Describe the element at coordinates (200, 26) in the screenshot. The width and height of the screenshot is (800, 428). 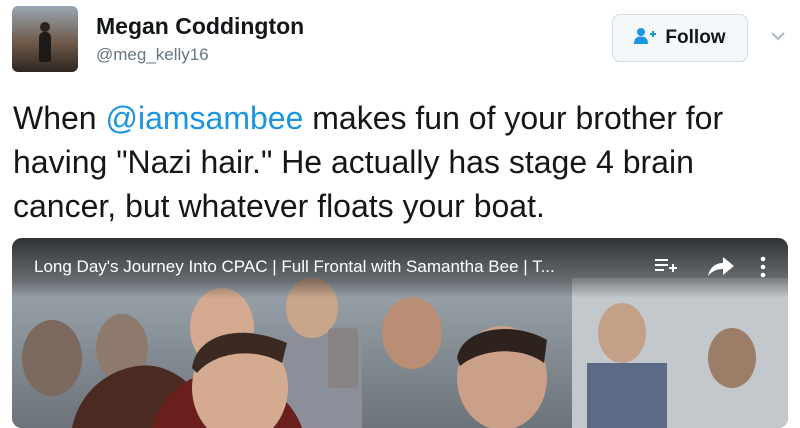
I see `user-name: Megan Coddington` at that location.